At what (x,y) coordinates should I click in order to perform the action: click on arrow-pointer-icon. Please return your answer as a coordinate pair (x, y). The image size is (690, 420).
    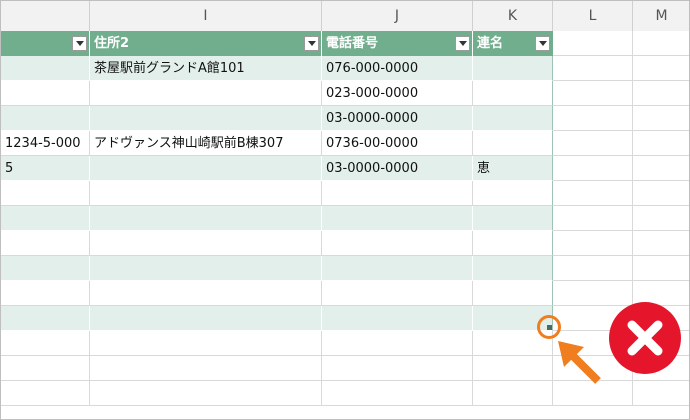
    Looking at the image, I should click on (579, 362).